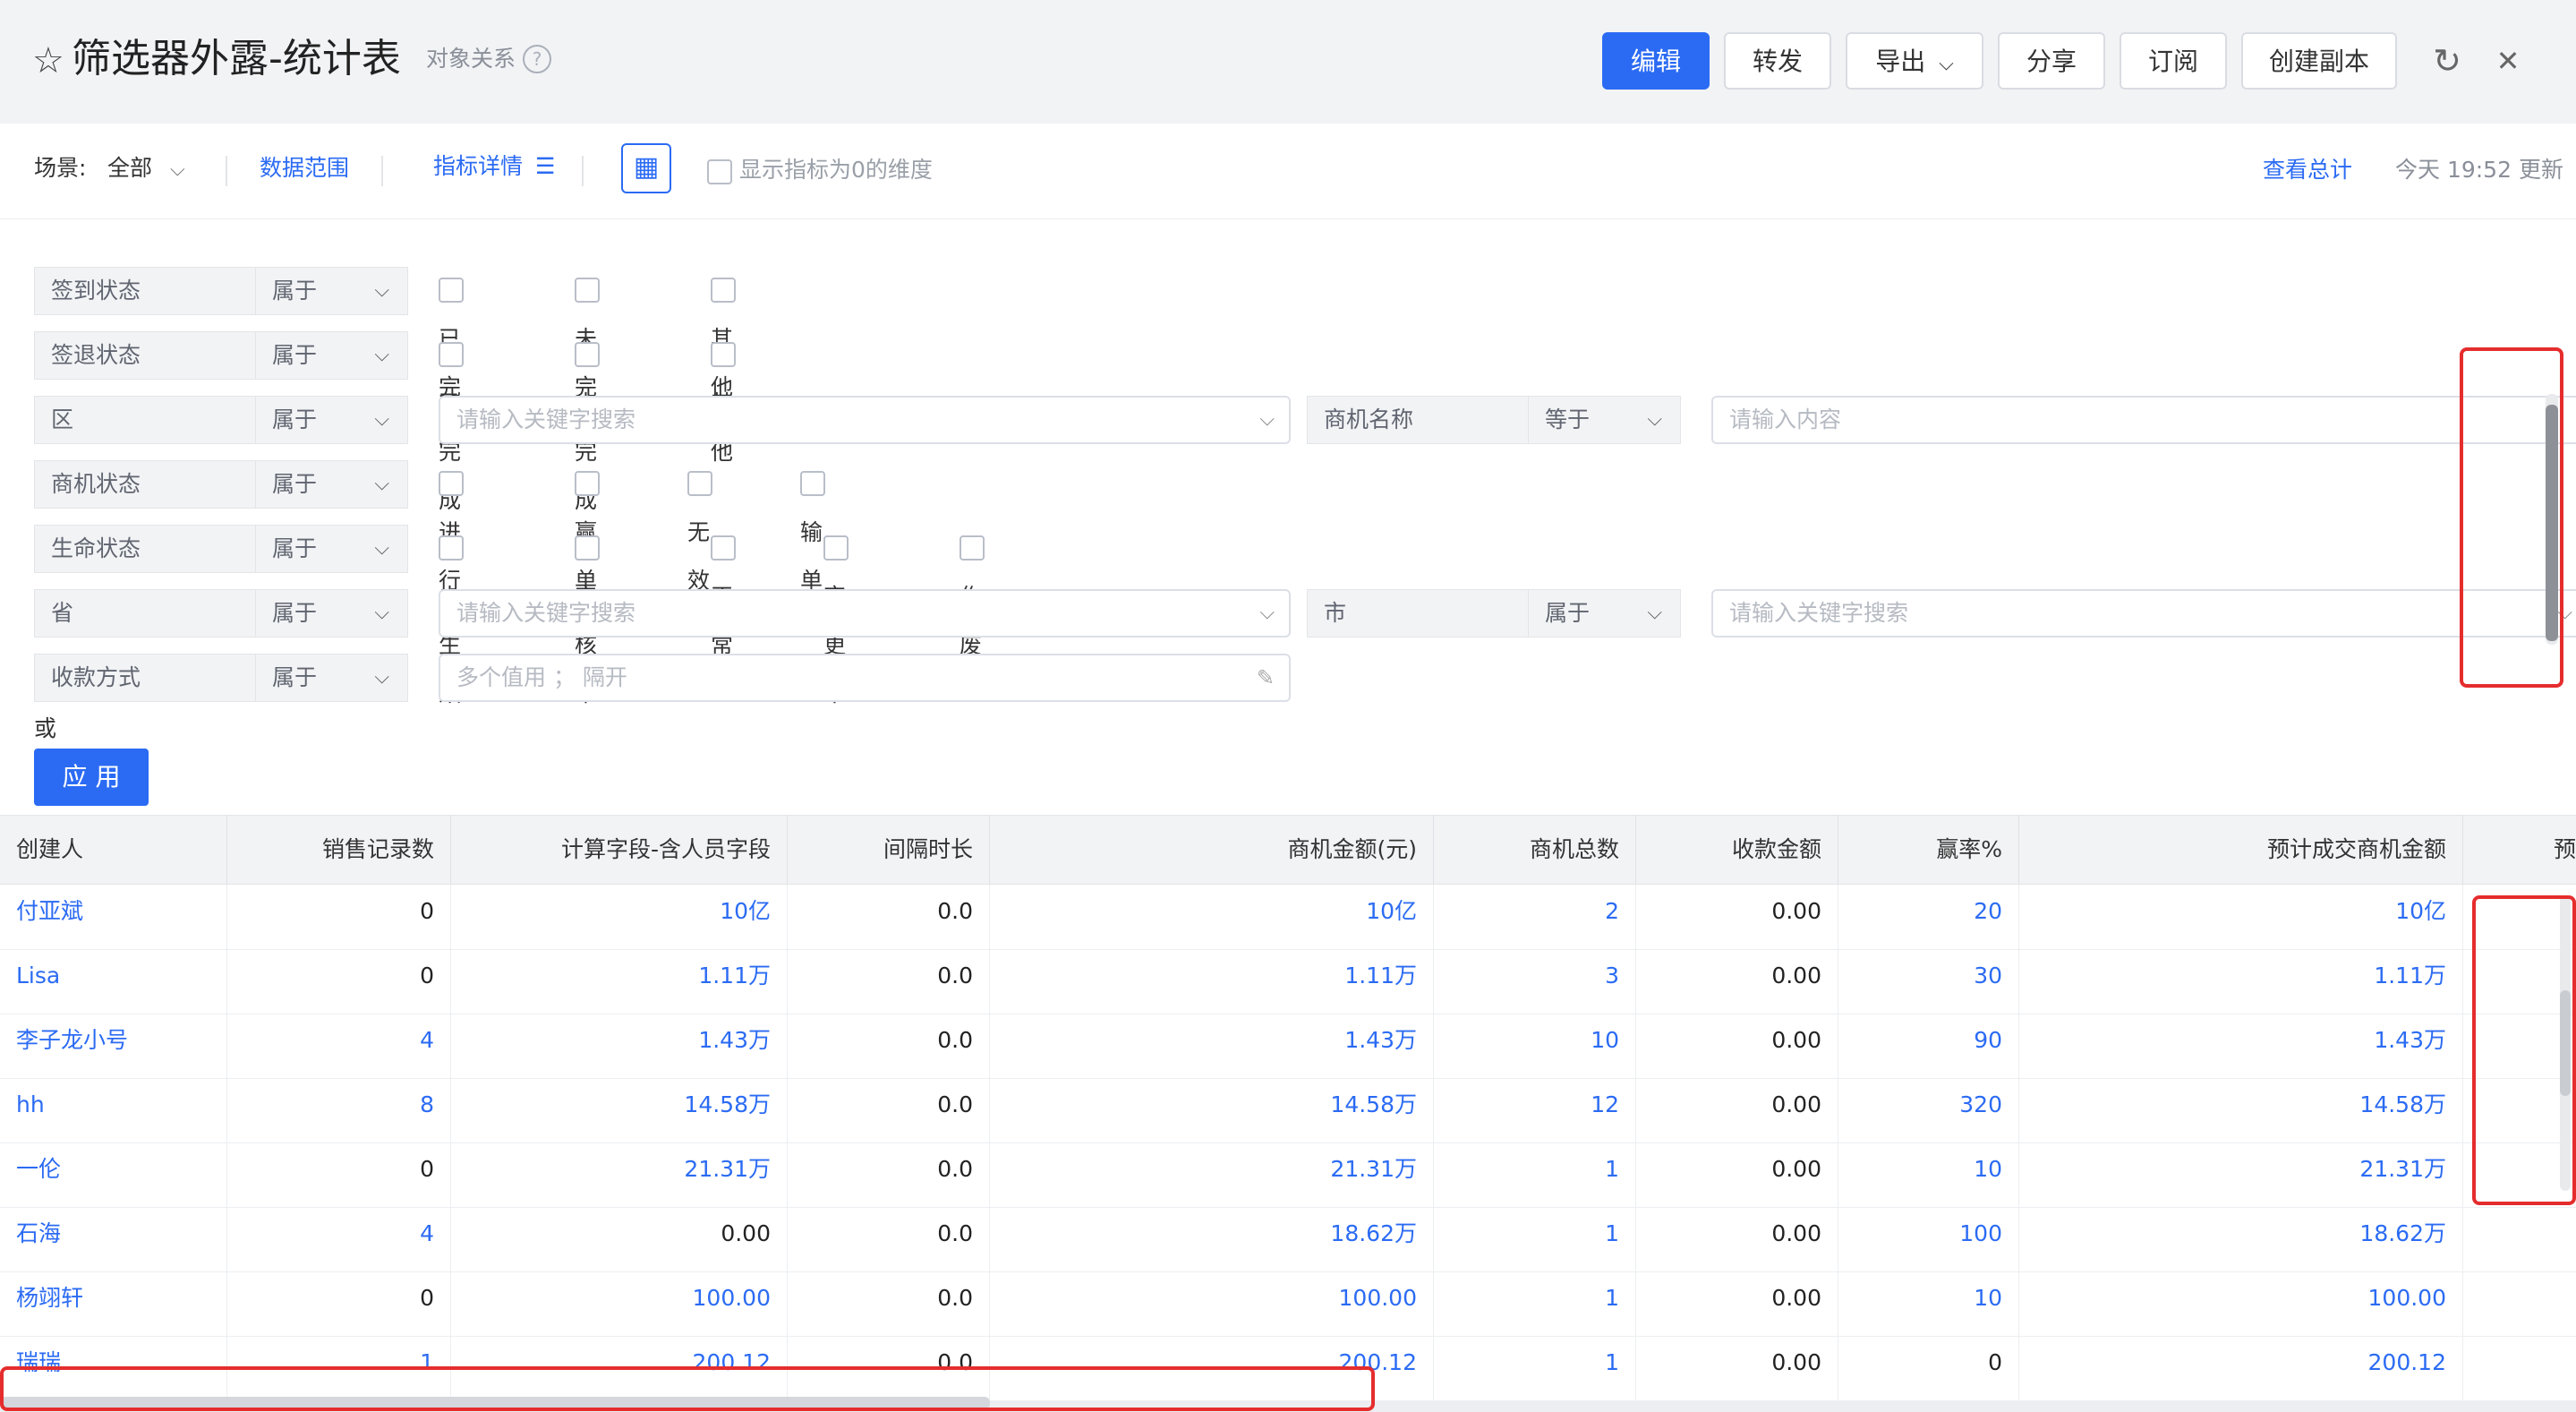  Describe the element at coordinates (2173, 61) in the screenshot. I see `subscribe-button: 订阅` at that location.